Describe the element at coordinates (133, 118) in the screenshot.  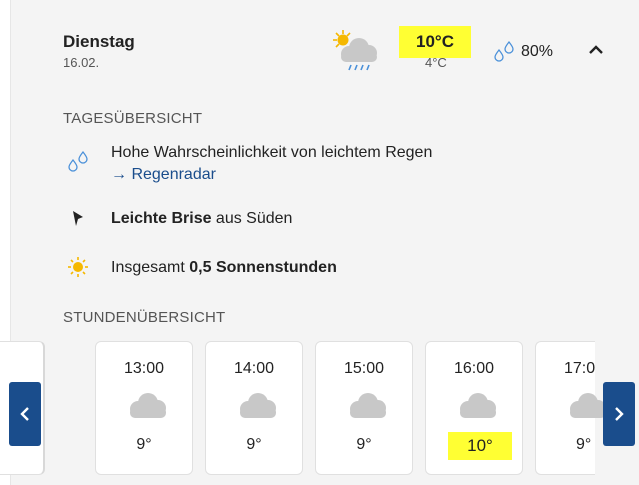
I see `overview-title: TAGESÜBERSICHT` at that location.